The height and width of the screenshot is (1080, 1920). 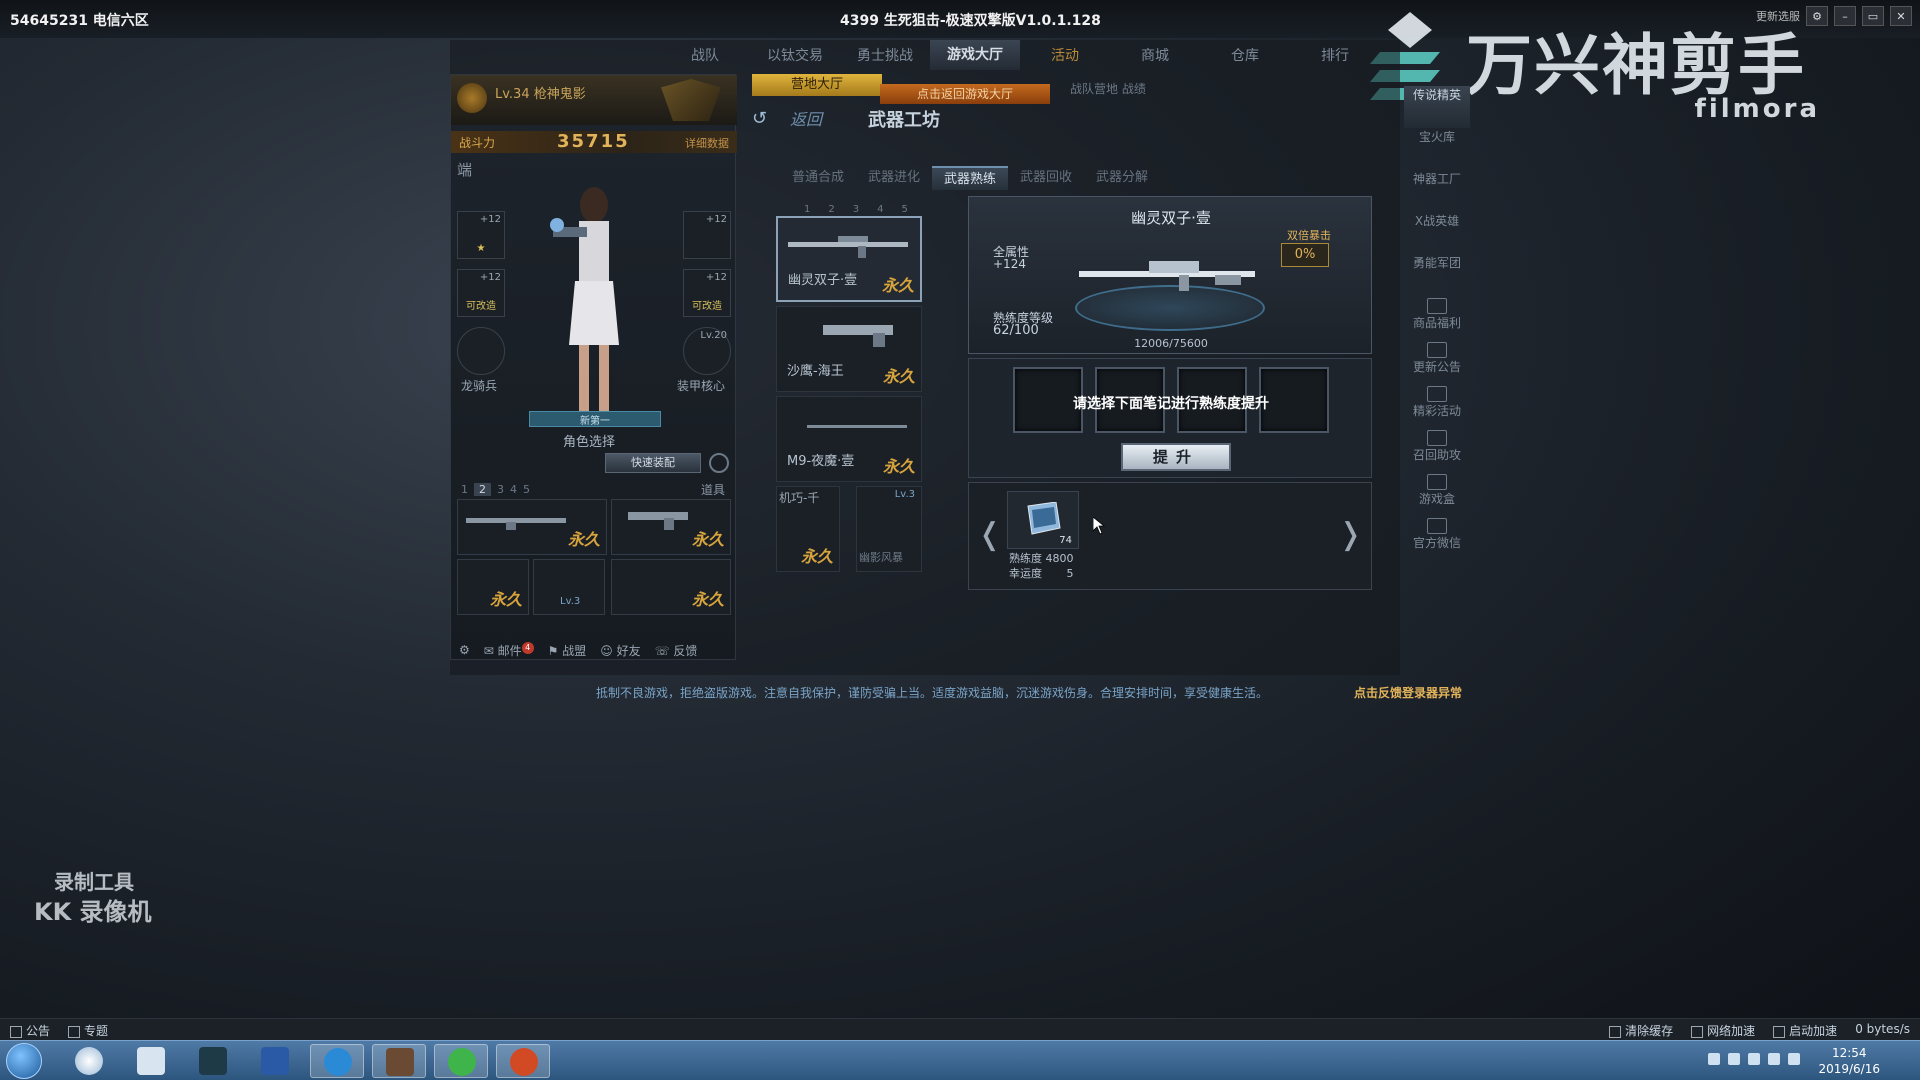 What do you see at coordinates (1009, 264) in the screenshot?
I see `all-attr-value: +124` at bounding box center [1009, 264].